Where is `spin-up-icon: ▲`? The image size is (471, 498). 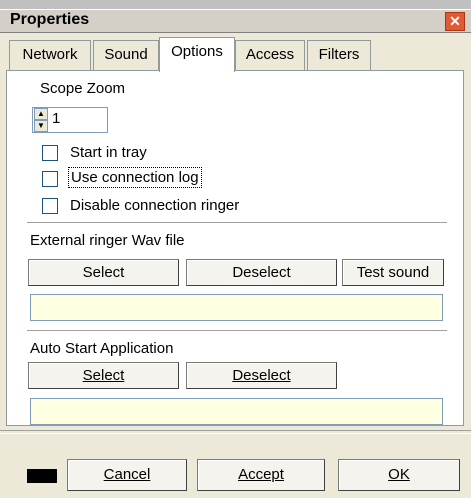
spin-up-icon: ▲ is located at coordinates (41, 113).